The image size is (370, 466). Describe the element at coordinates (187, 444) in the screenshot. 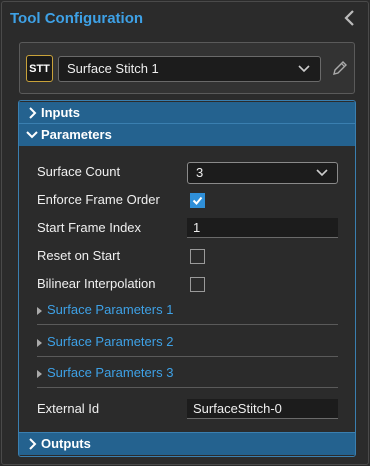

I see `section-header-outputs: Outputs` at that location.